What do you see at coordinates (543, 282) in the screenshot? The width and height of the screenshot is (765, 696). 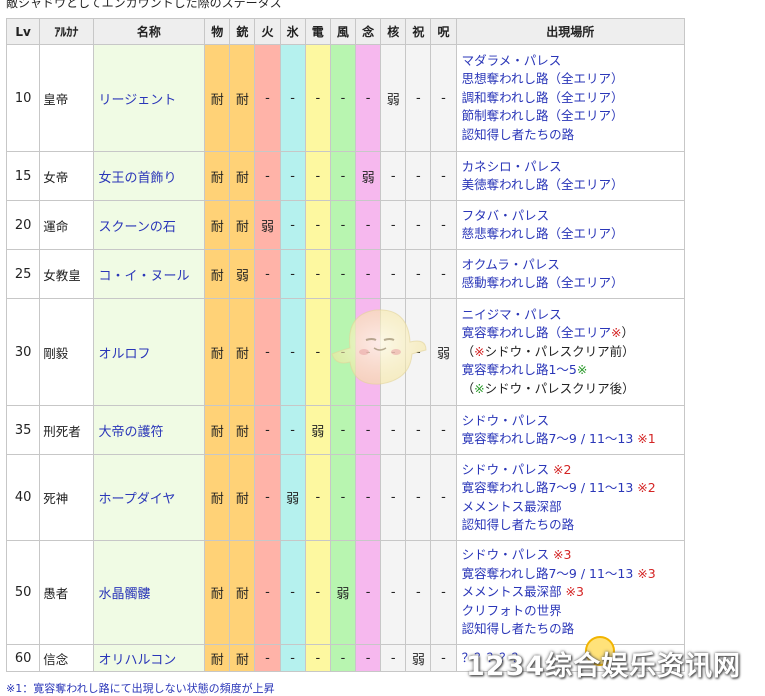 I see `location-link: 感動奪われし路（全エリア）` at bounding box center [543, 282].